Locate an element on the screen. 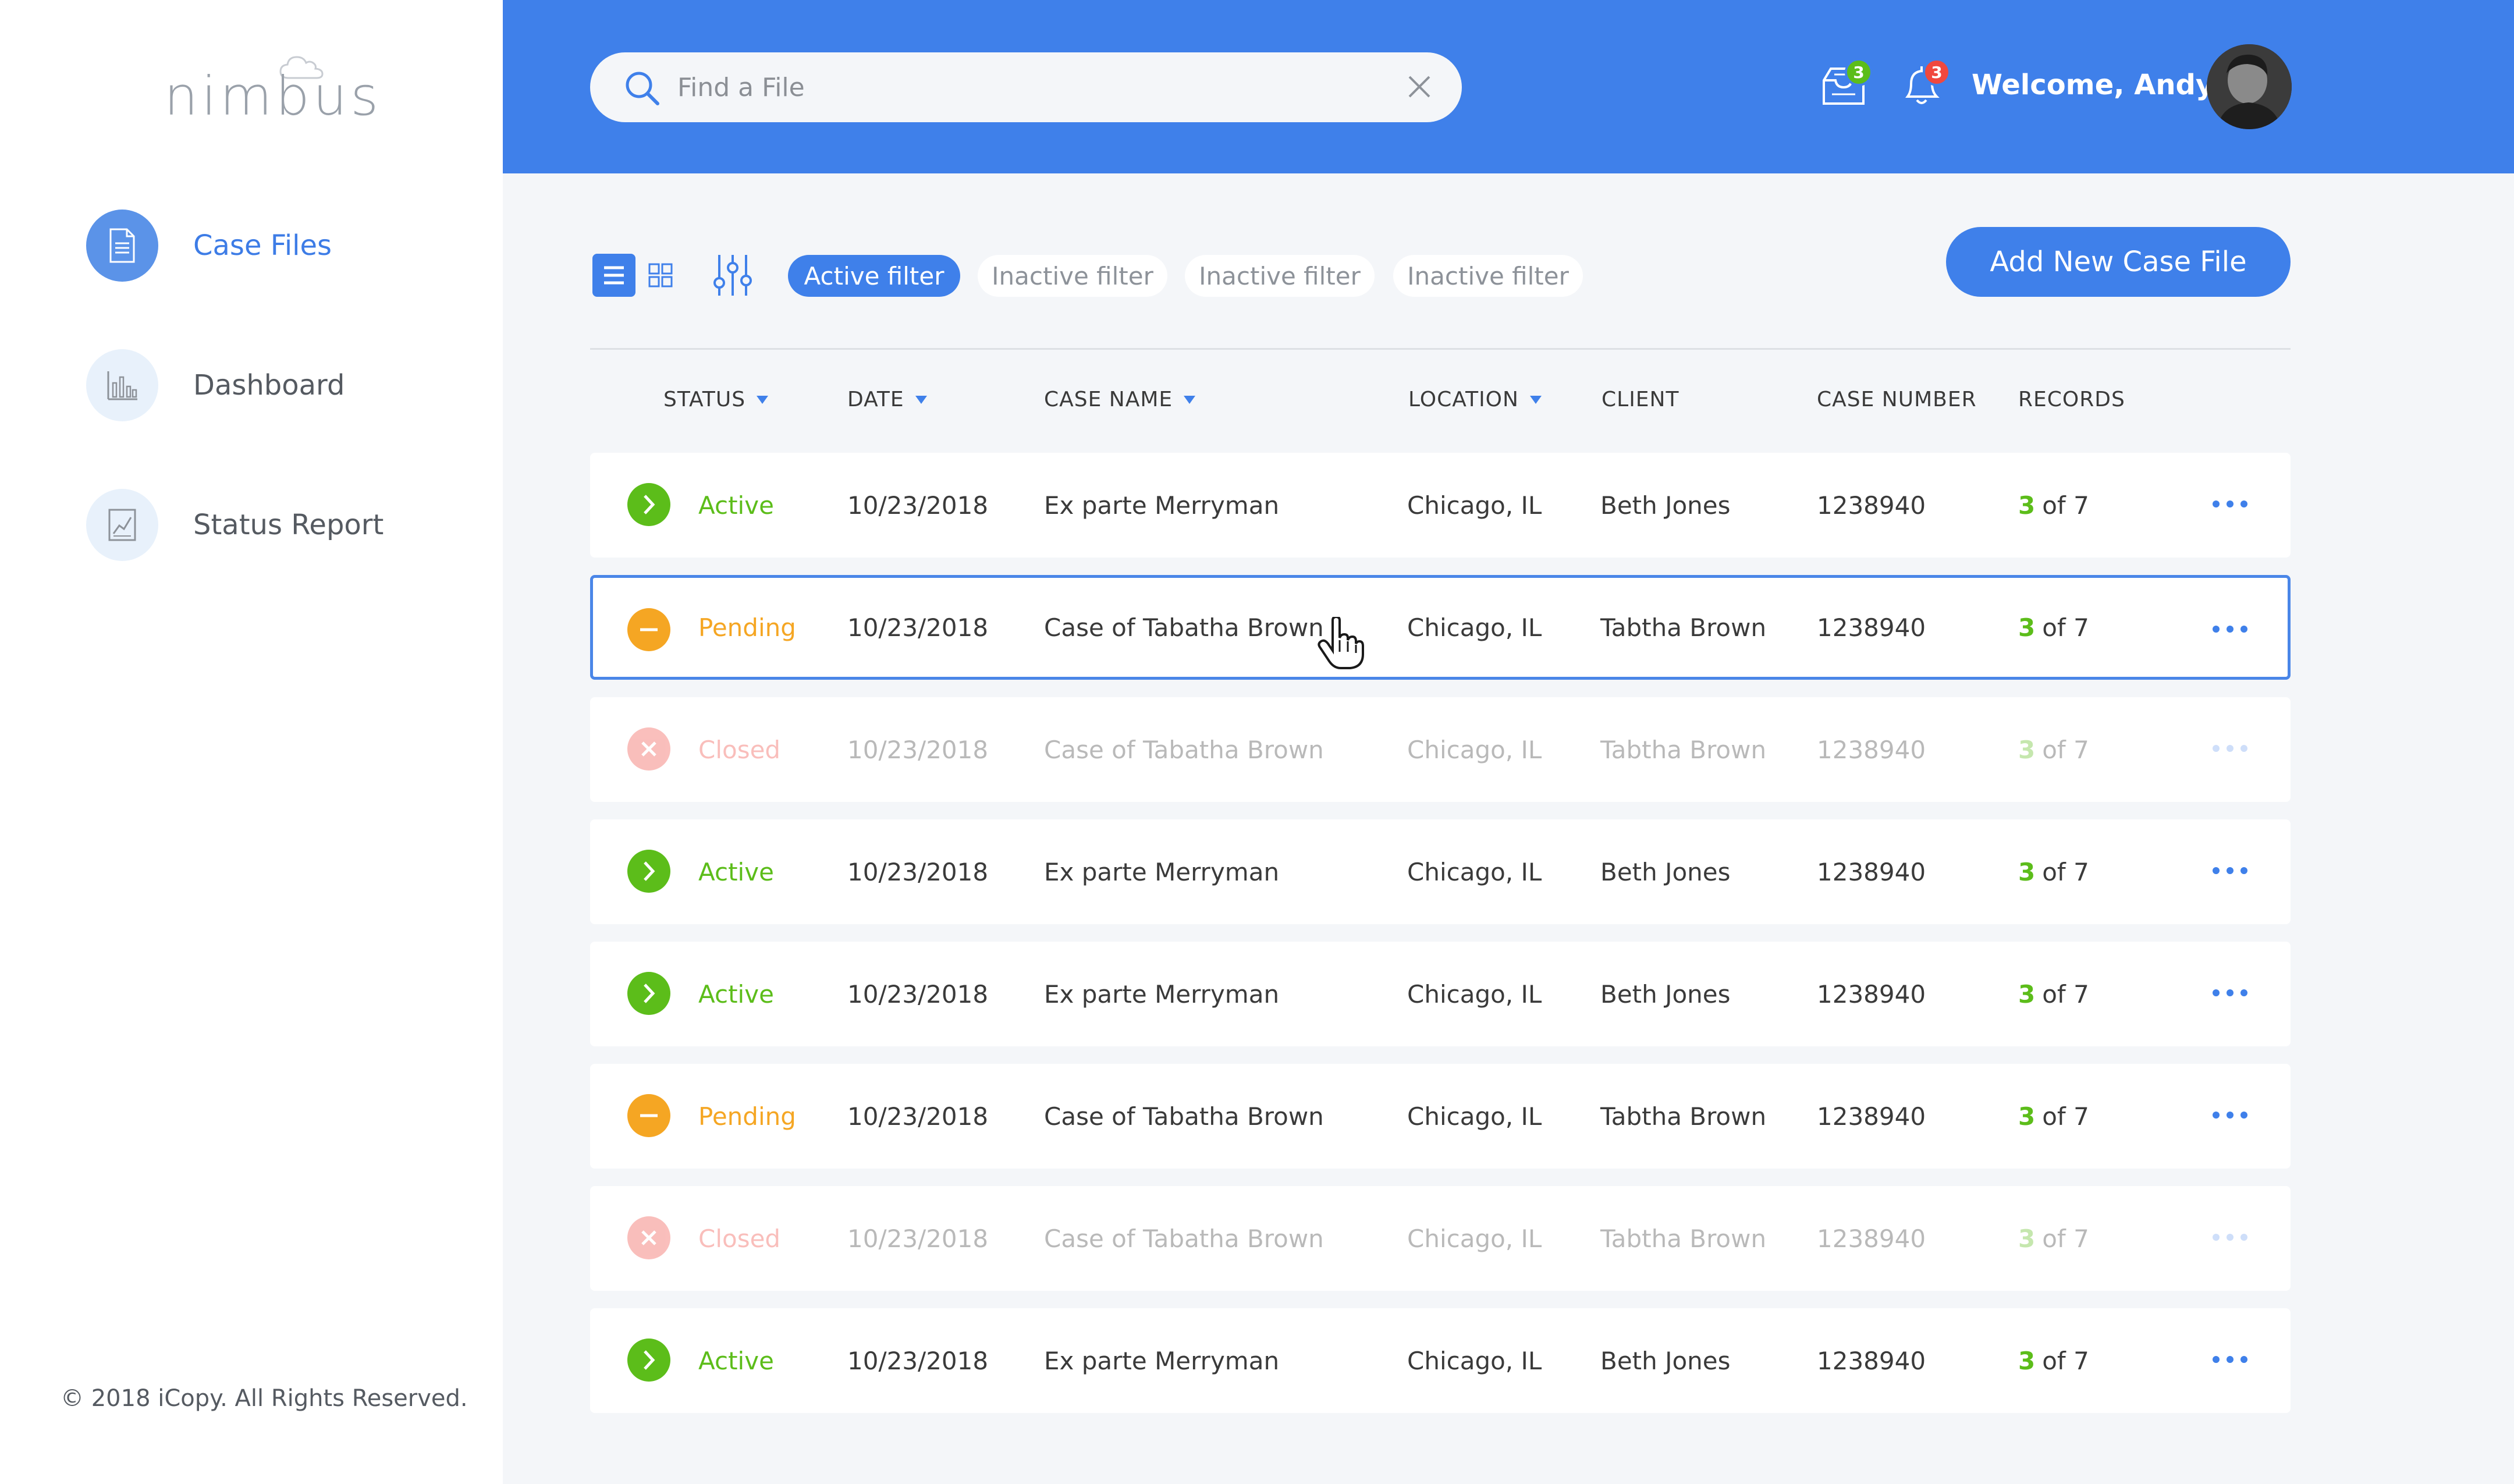  avatar is located at coordinates (2249, 86).